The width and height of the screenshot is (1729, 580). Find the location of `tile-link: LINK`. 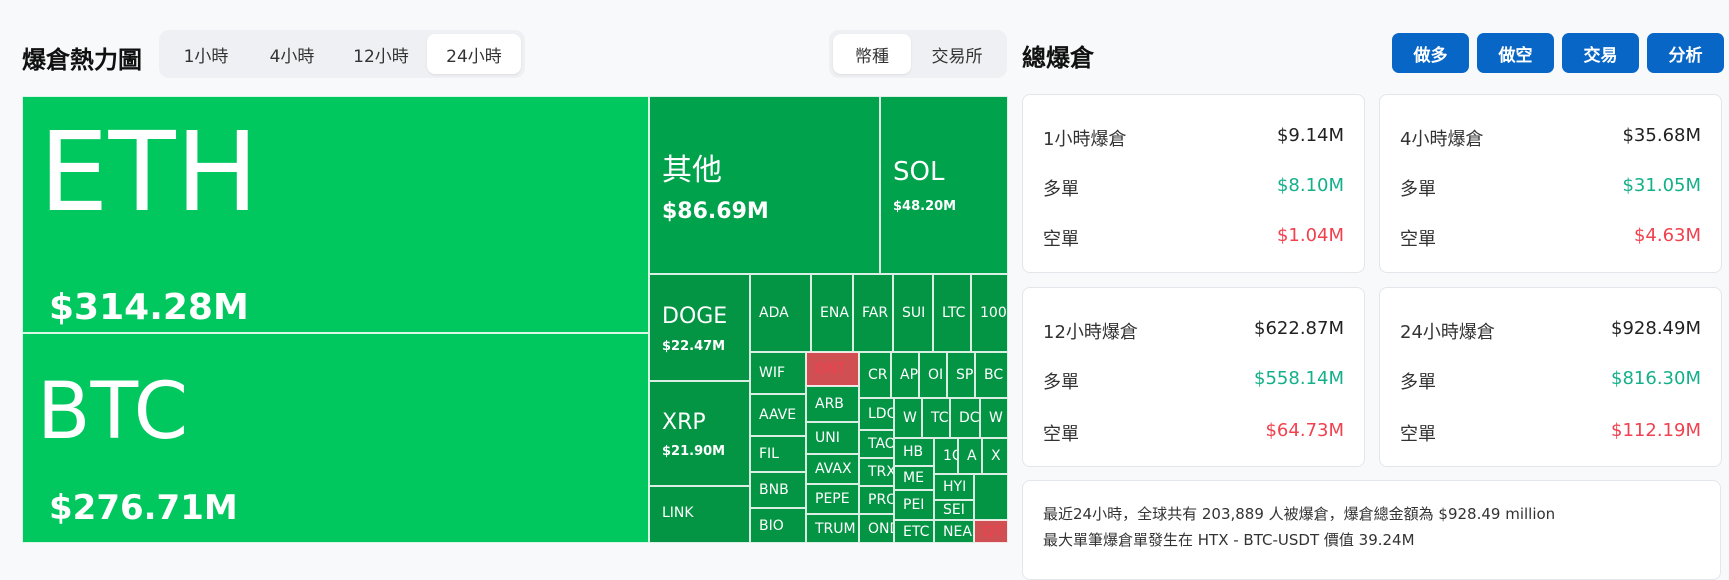

tile-link: LINK is located at coordinates (699, 514).